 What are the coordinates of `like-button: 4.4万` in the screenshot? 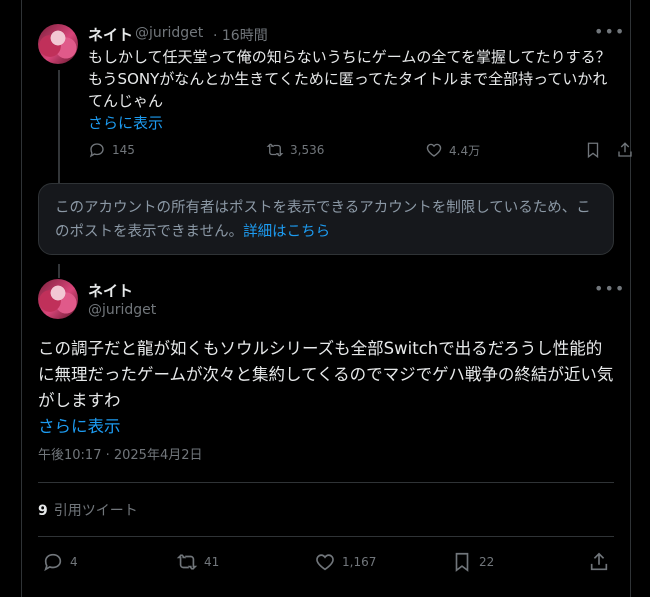 It's located at (452, 150).